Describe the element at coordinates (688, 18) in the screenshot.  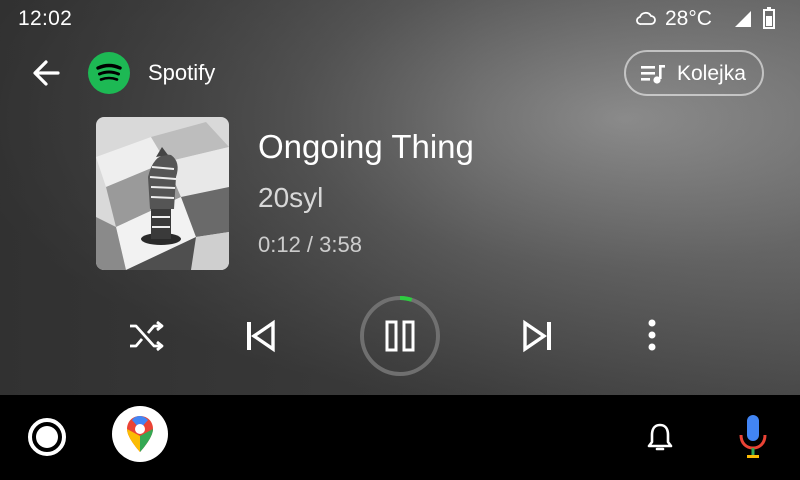
I see `temperature: 28°C` at that location.